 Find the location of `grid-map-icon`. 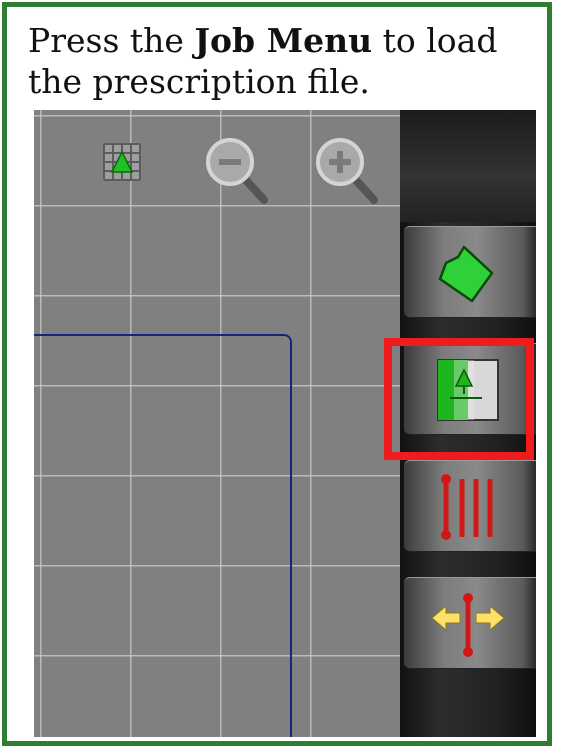

grid-map-icon is located at coordinates (122, 162).